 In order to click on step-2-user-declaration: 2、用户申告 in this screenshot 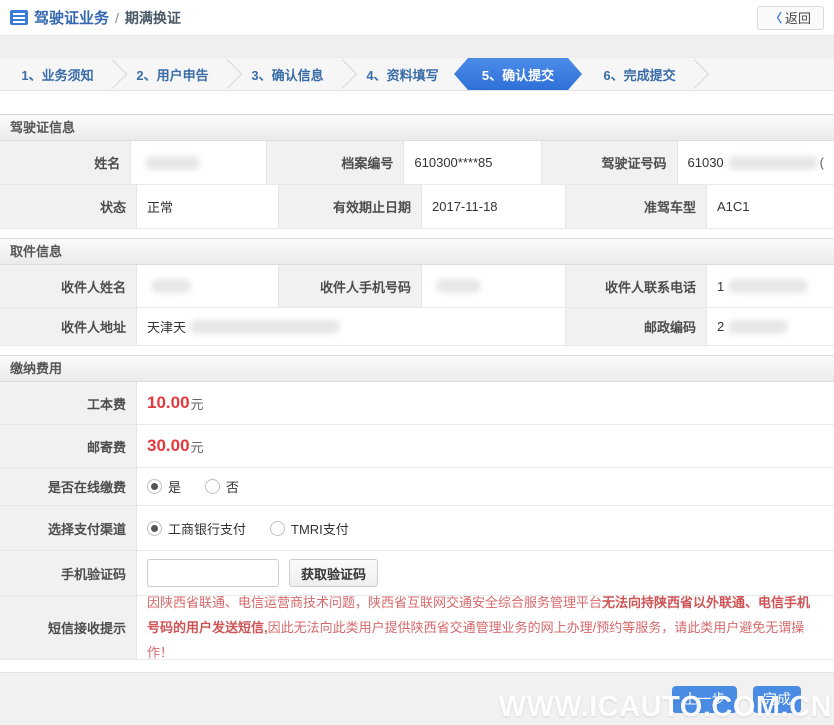, I will do `click(172, 74)`.